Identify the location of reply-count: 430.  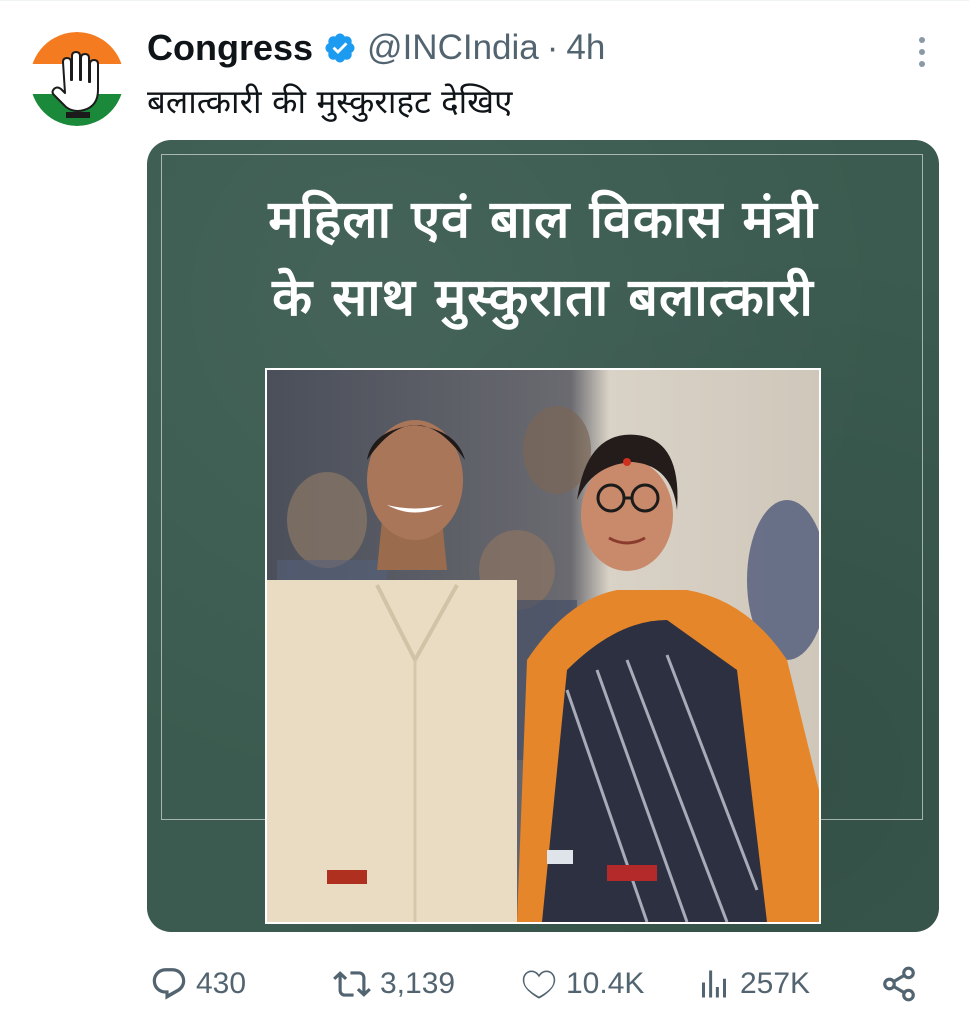
(221, 983).